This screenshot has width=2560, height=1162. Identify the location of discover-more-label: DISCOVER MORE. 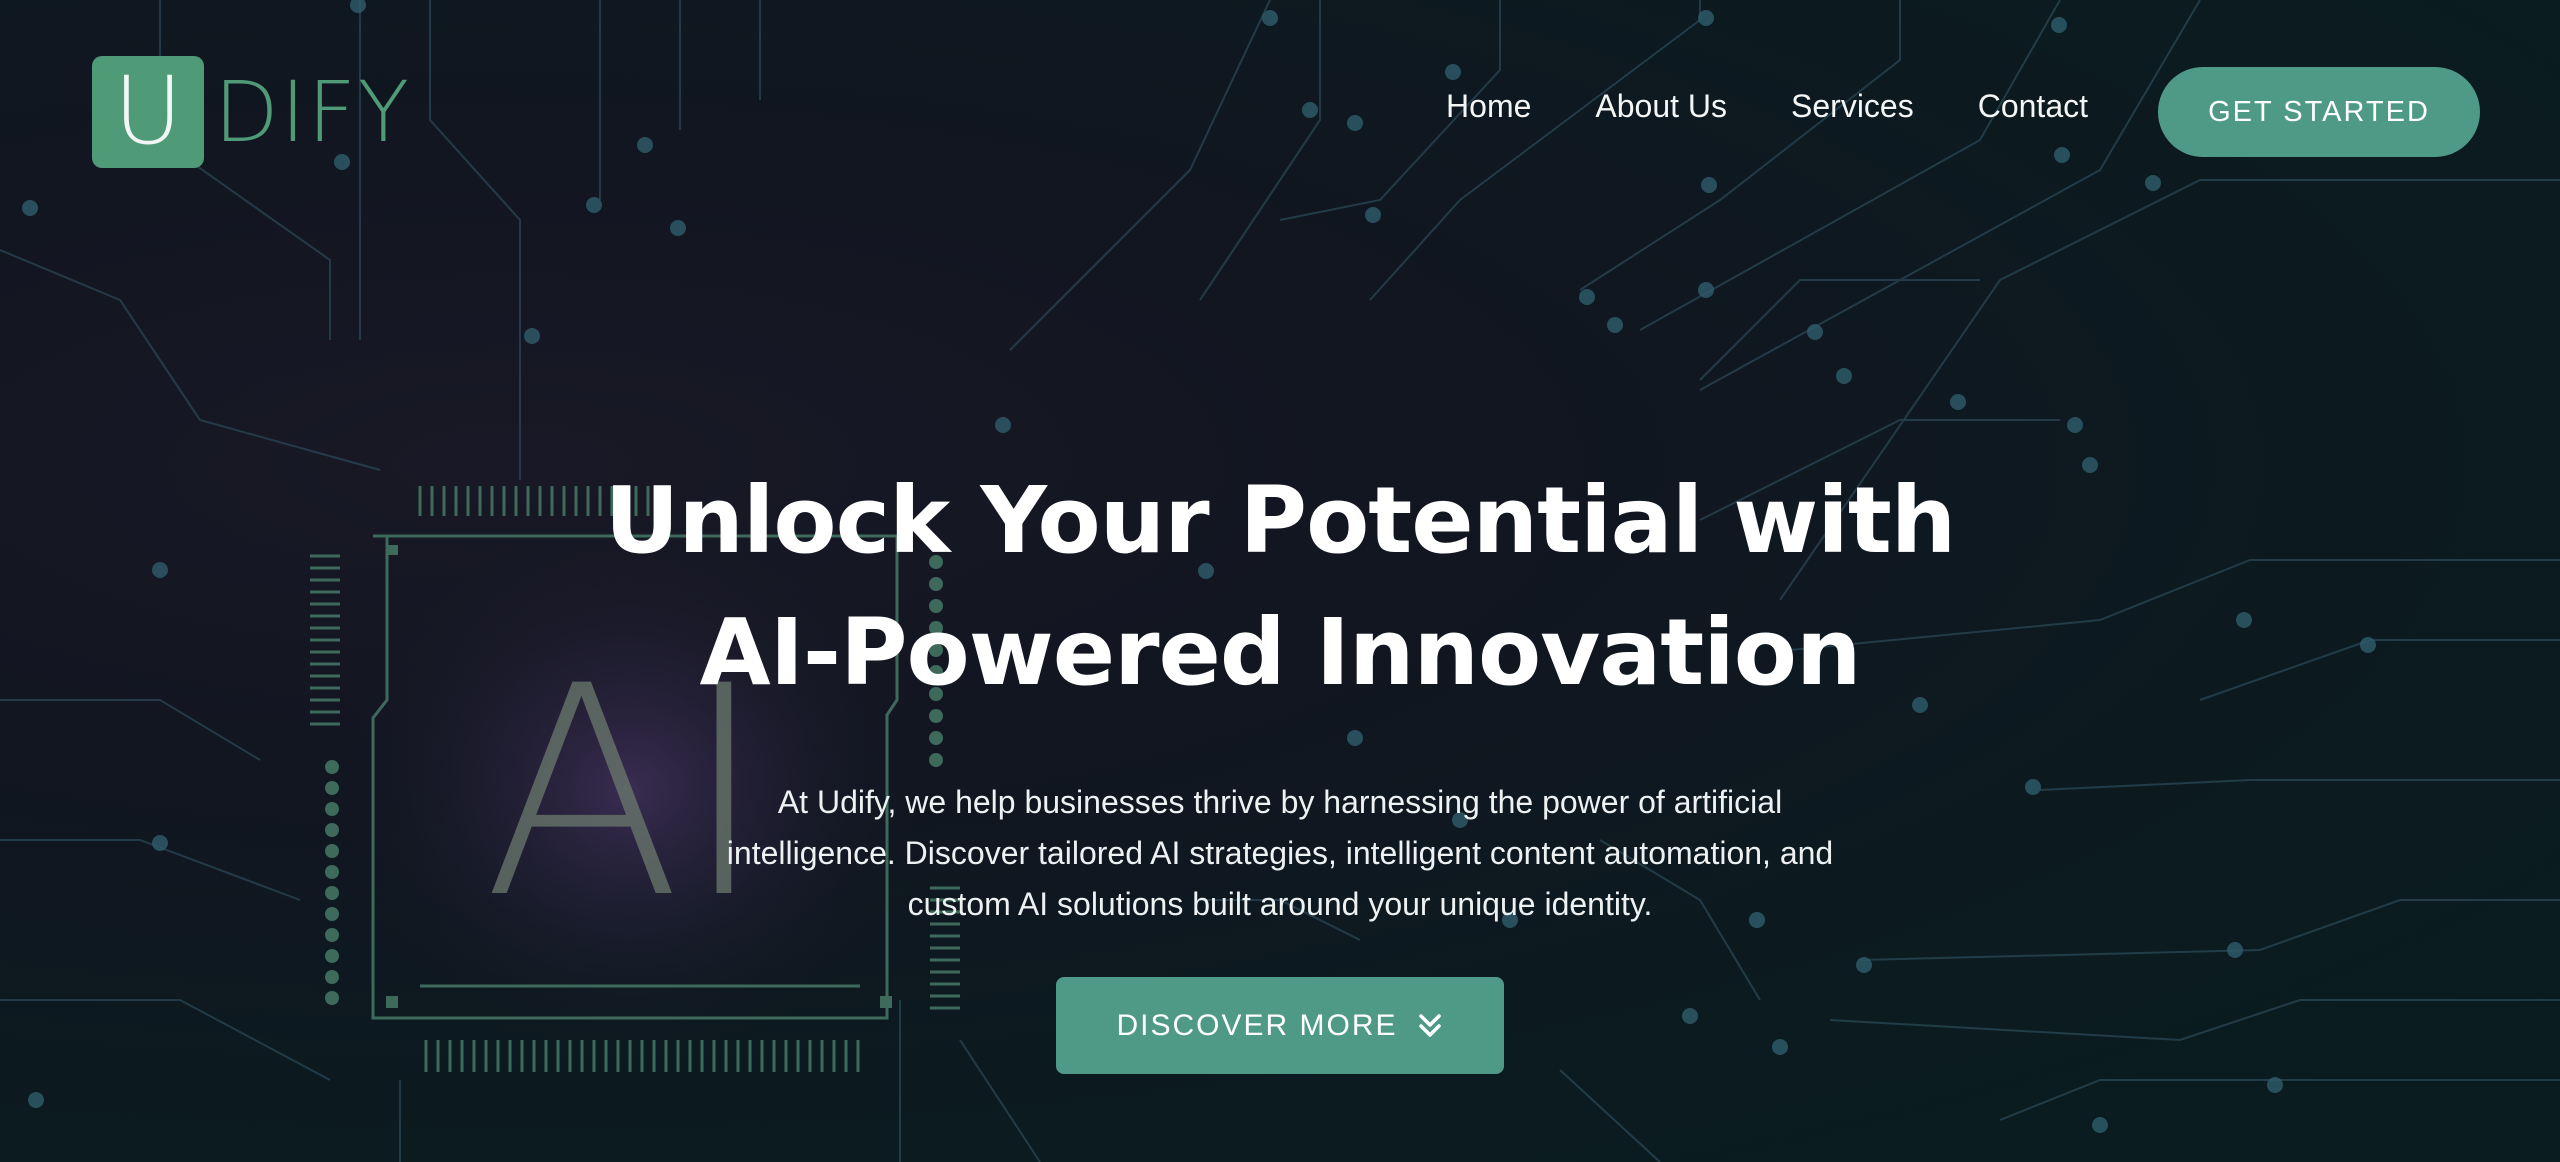
(1257, 1025).